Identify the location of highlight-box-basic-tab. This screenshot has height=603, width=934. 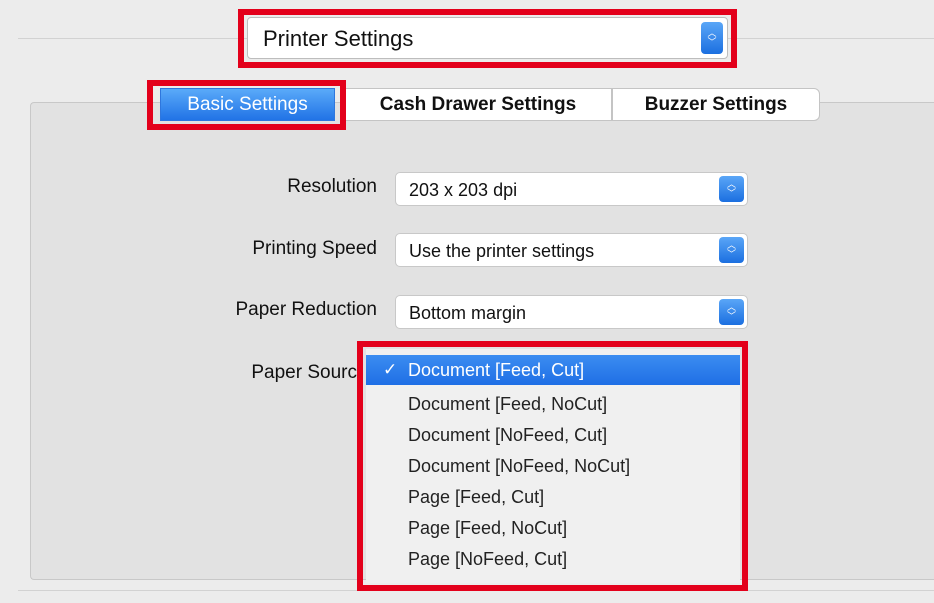
(246, 105).